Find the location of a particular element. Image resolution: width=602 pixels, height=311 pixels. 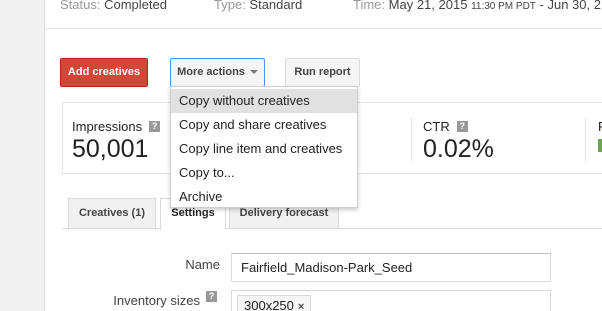

status-label: Status: is located at coordinates (80, 6).